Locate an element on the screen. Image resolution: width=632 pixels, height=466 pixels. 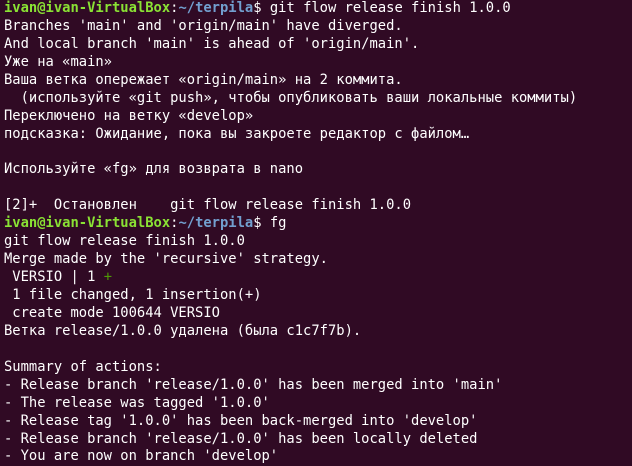
output-line: Уже на «main» is located at coordinates (58, 61).